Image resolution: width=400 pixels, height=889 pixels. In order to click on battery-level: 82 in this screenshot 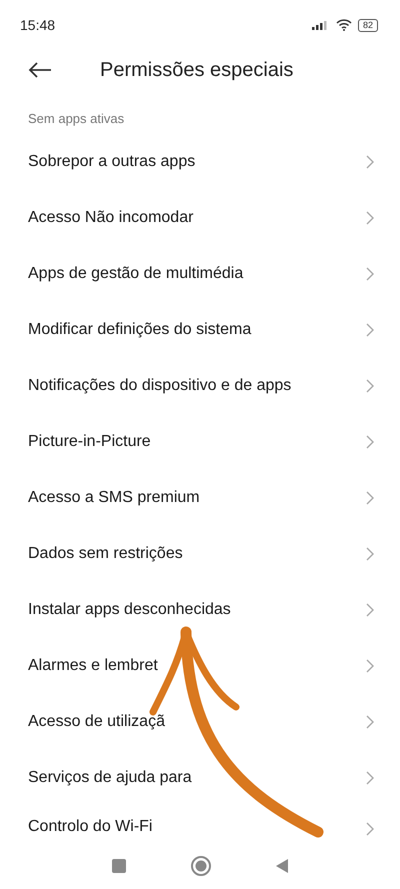, I will do `click(368, 25)`.